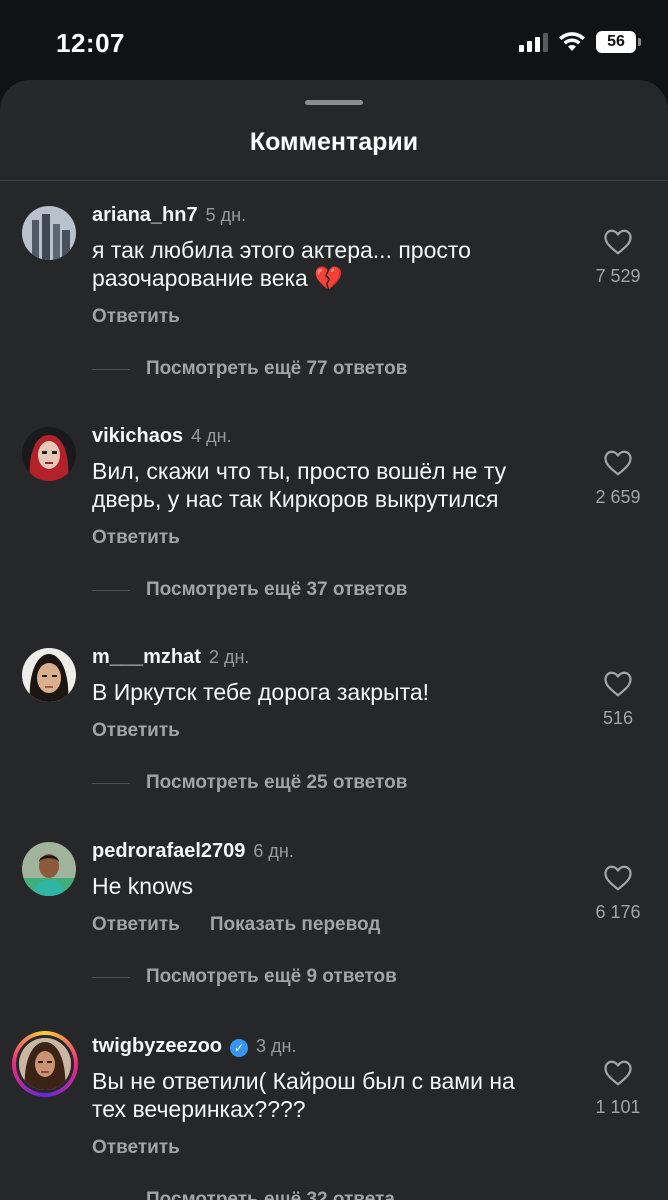  I want to click on view-replies-label: Посмотреть ещё 32 ответа, so click(270, 1194).